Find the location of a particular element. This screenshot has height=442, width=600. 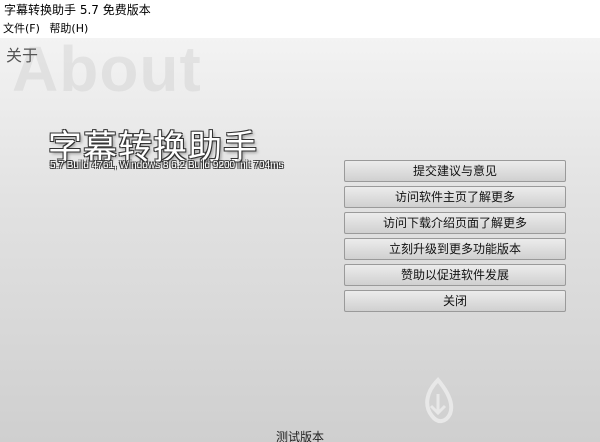

section-label: 关于 is located at coordinates (22, 55).